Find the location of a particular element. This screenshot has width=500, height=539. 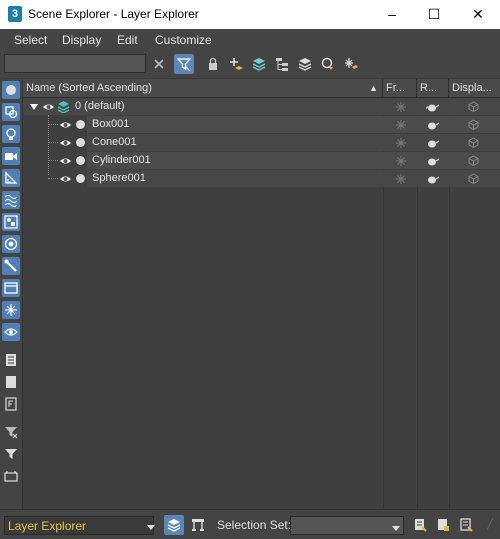

select-invert-icon is located at coordinates (11, 404).